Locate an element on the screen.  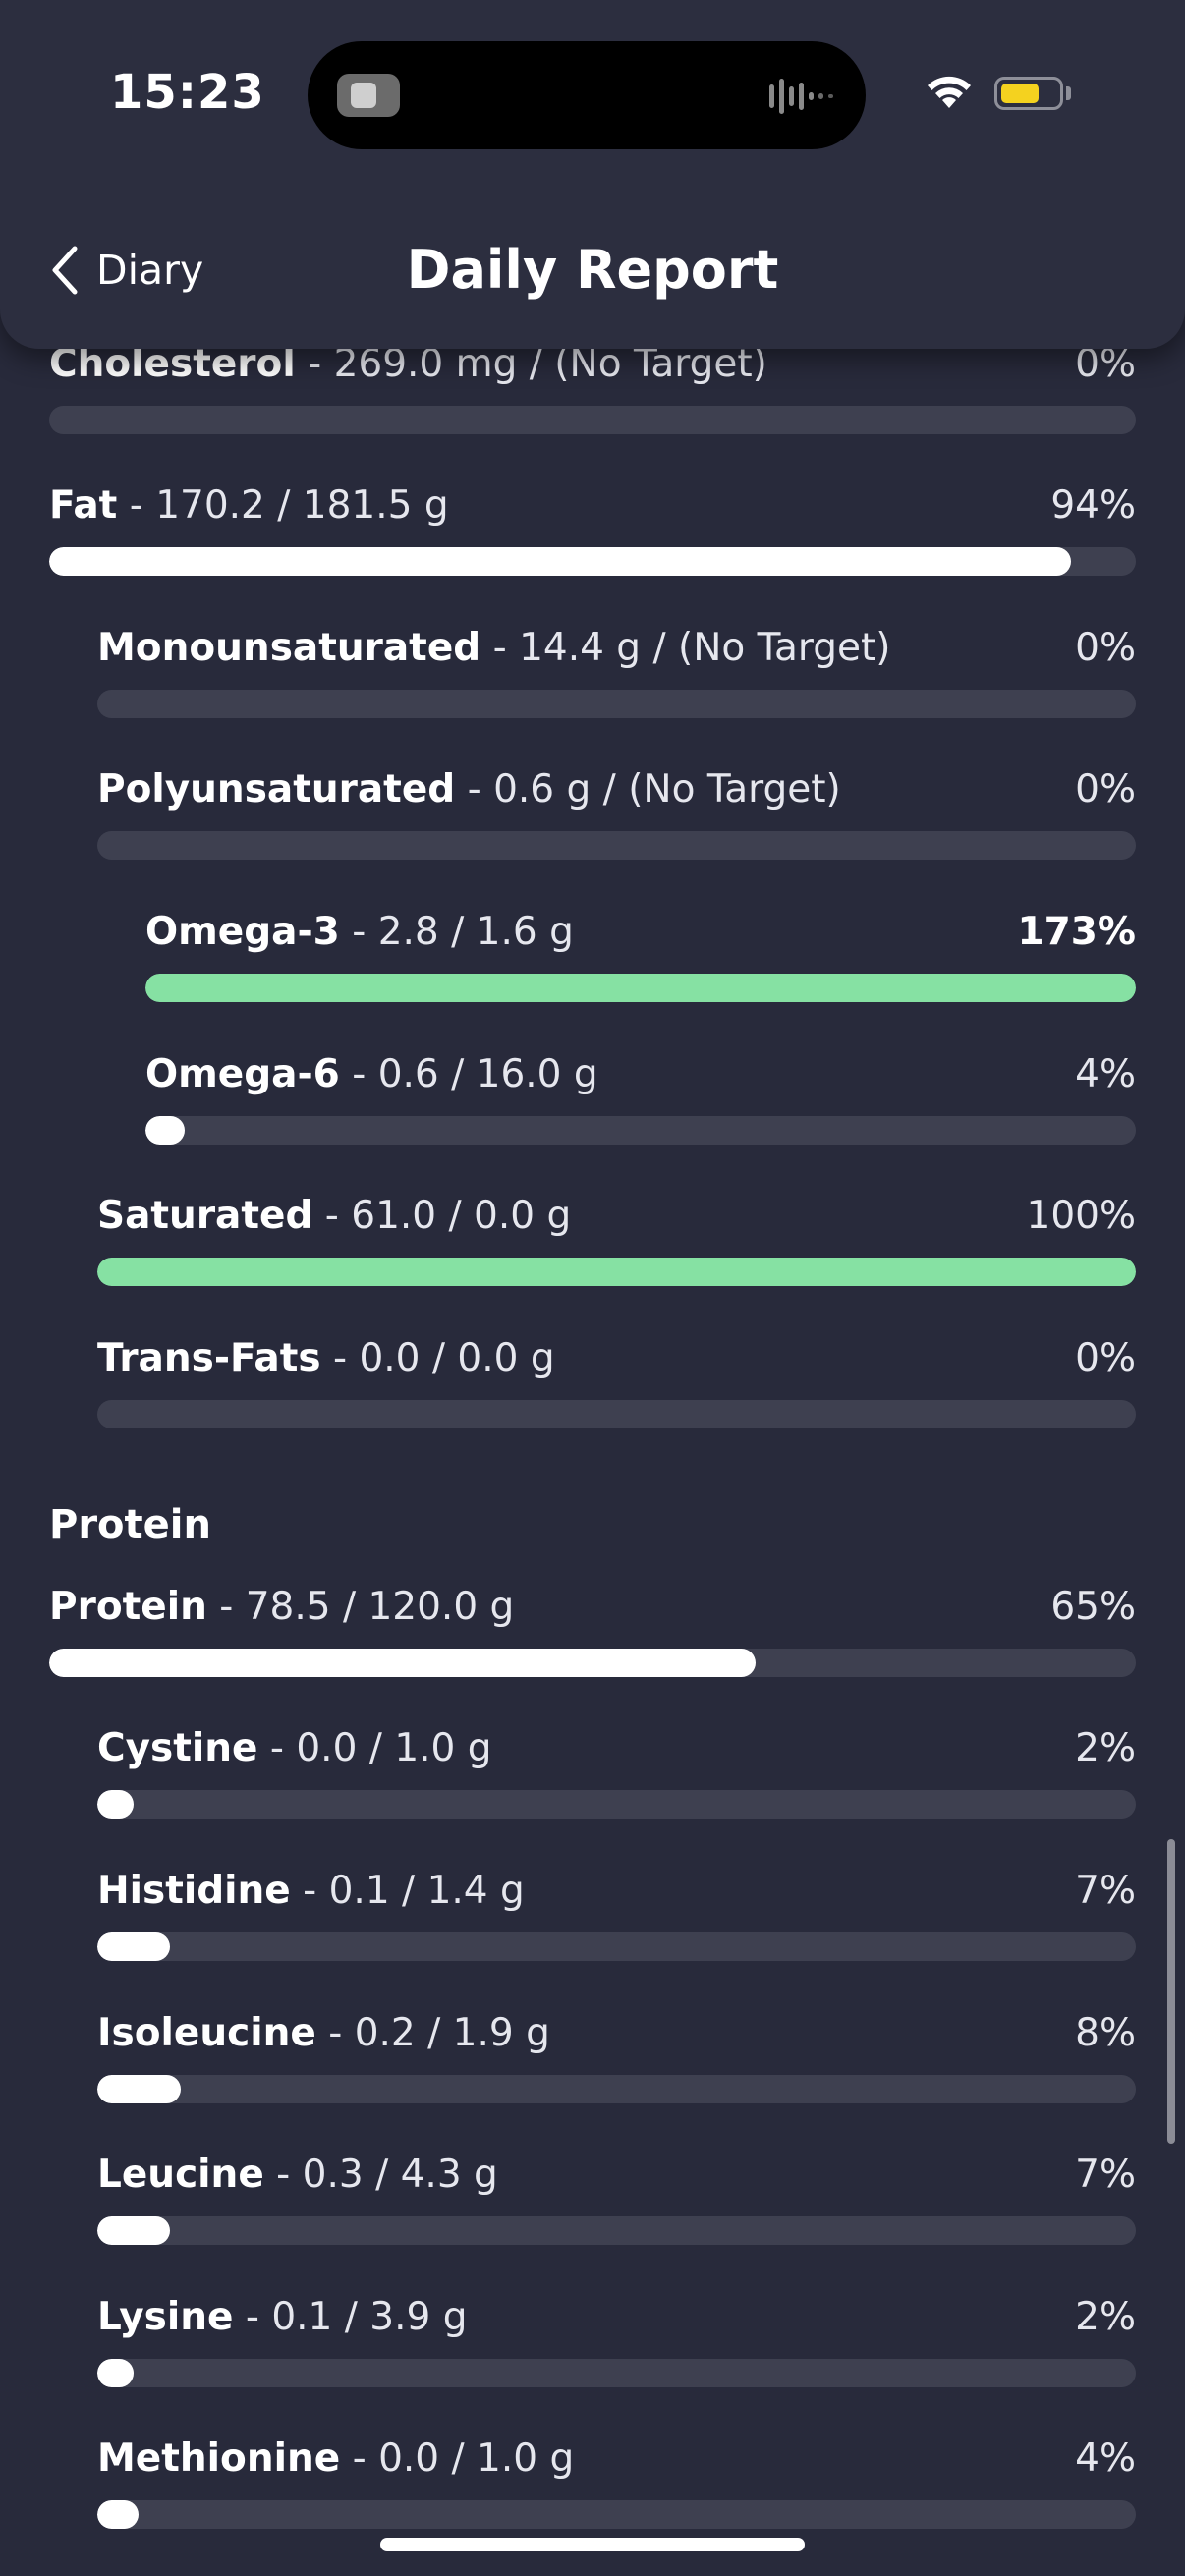
wifi-icon is located at coordinates (950, 92).